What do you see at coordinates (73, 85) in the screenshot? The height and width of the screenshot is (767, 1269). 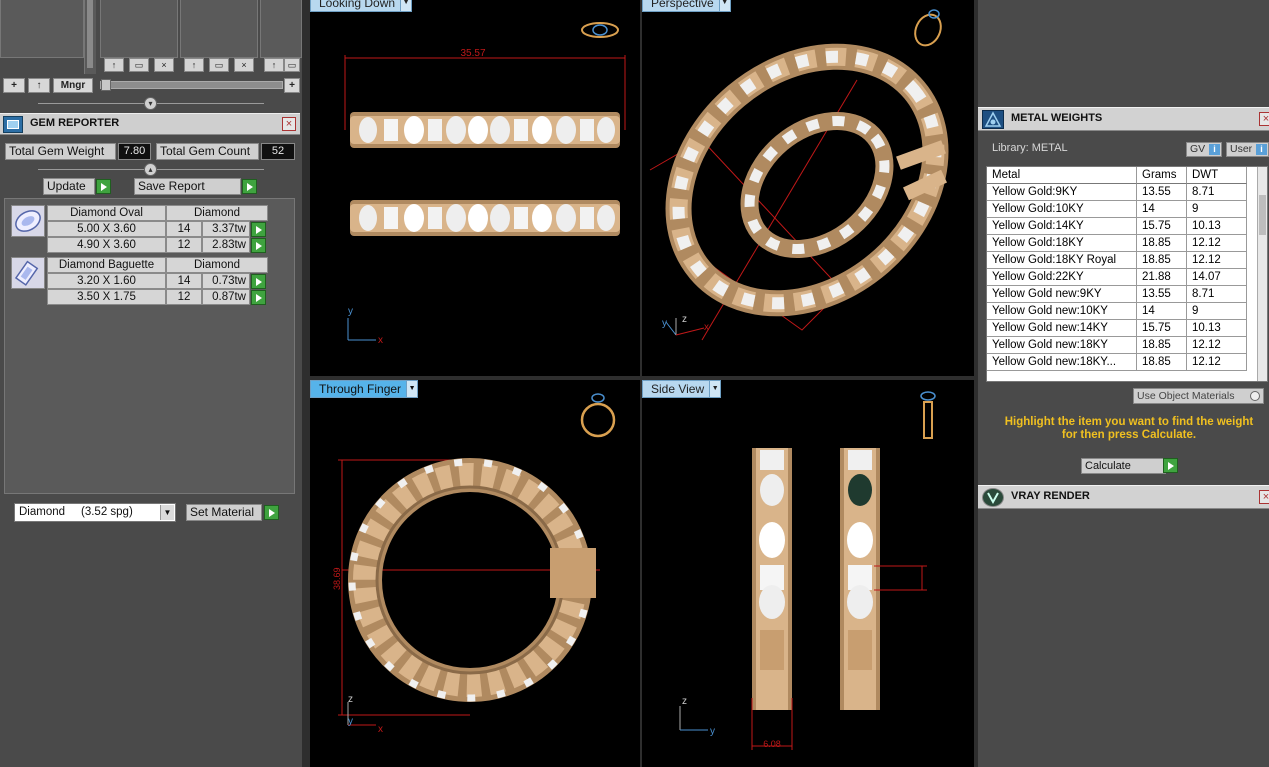 I see `manager-button: Mngr` at bounding box center [73, 85].